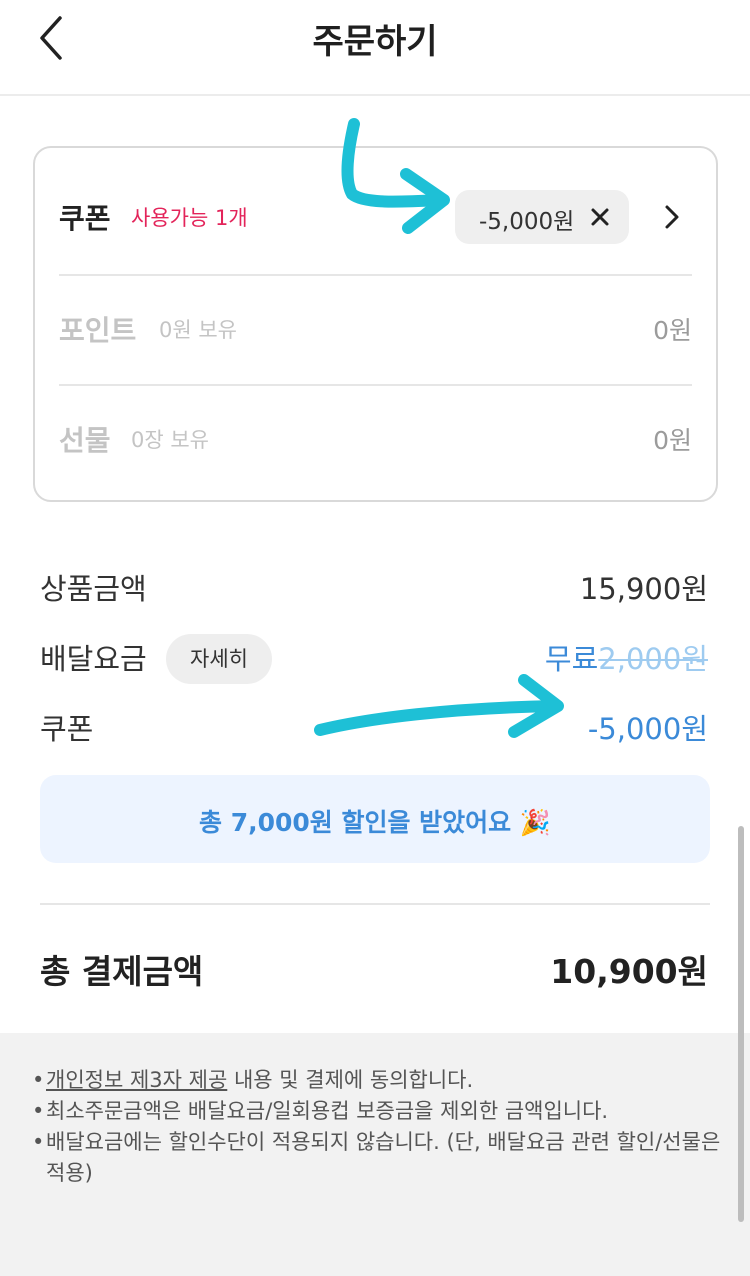  I want to click on points-value: 0원, so click(672, 330).